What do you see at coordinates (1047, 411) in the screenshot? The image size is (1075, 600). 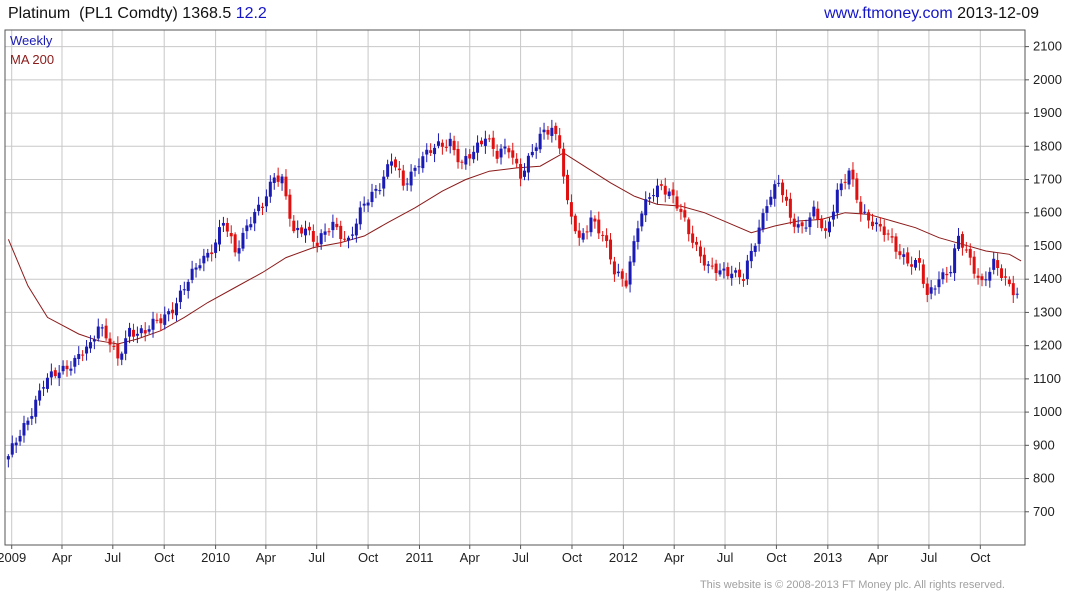 I see `y-tick-label: 1000` at bounding box center [1047, 411].